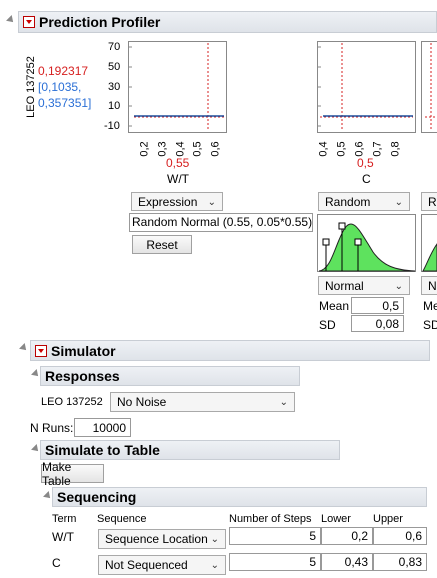 The height and width of the screenshot is (578, 437). I want to click on mean-label: Mean, so click(334, 306).